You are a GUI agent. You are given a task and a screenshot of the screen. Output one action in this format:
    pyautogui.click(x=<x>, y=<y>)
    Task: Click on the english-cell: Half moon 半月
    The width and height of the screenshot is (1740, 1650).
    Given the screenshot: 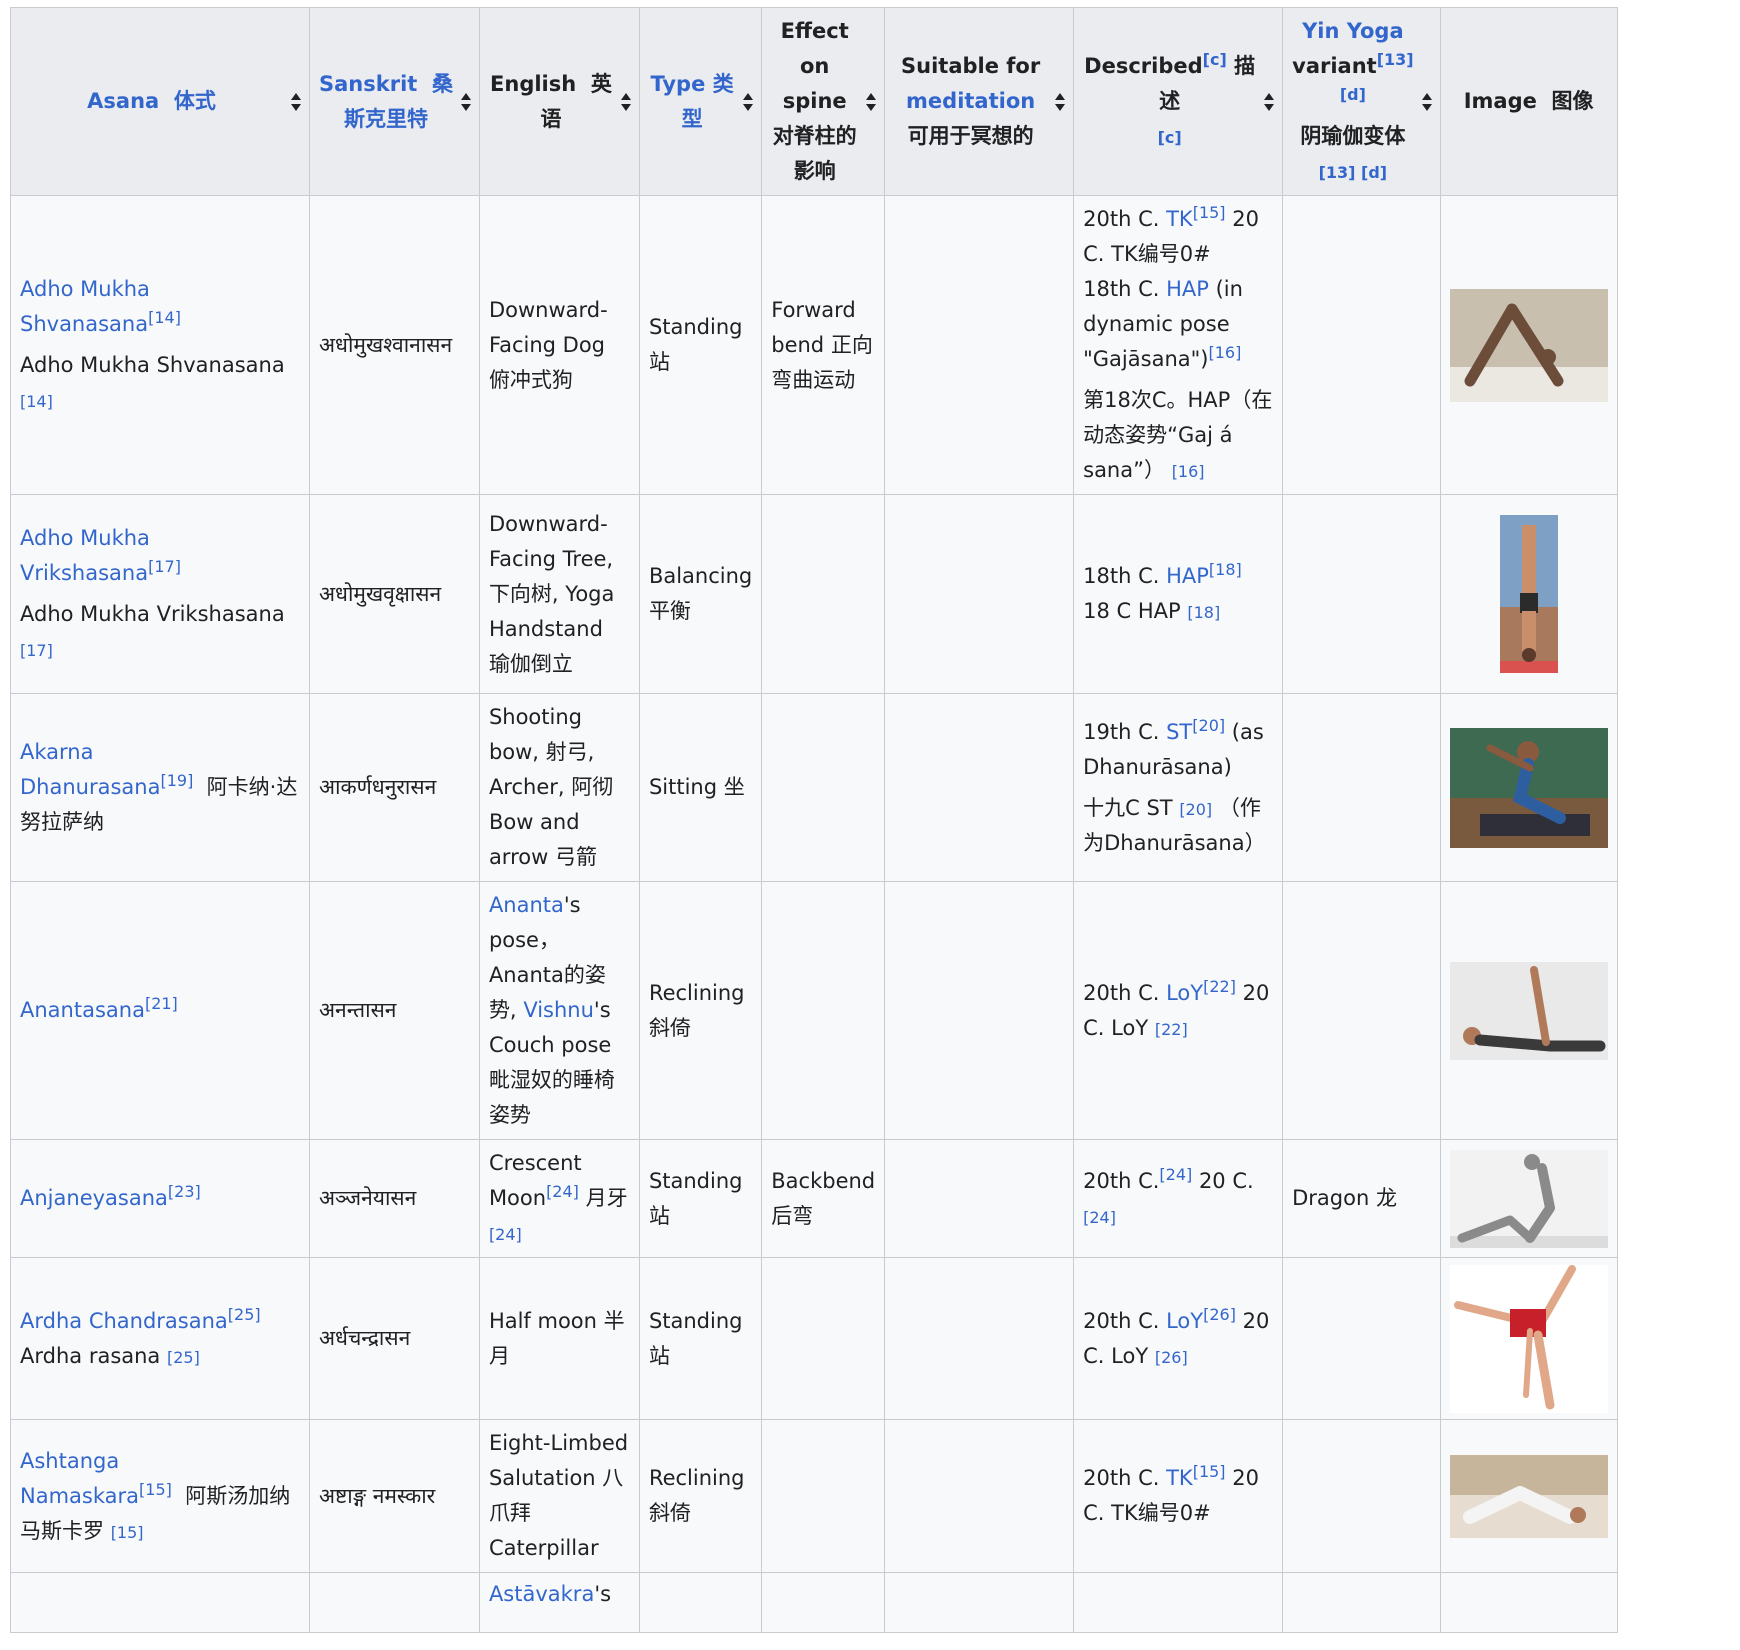 What is the action you would take?
    pyautogui.click(x=559, y=1338)
    